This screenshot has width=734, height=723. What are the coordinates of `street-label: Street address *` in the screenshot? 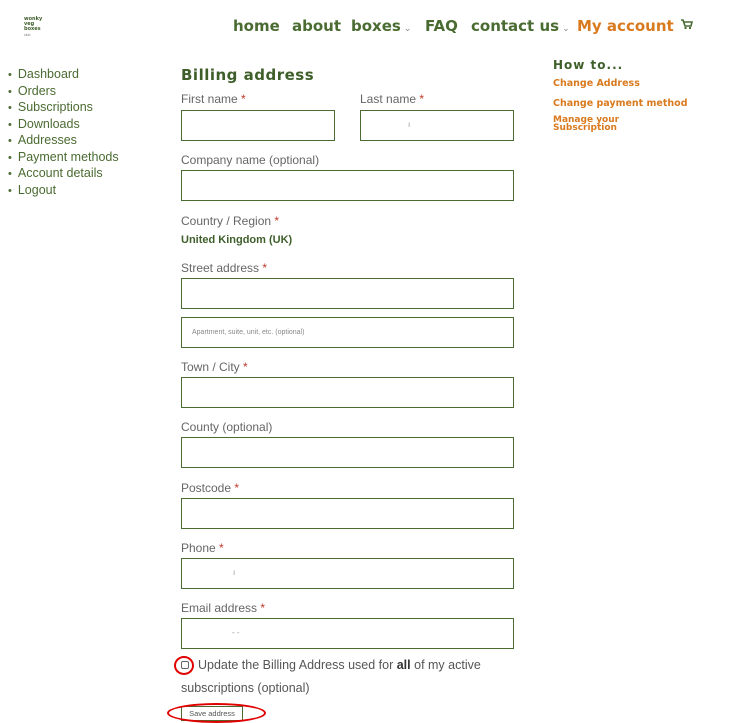 It's located at (224, 268).